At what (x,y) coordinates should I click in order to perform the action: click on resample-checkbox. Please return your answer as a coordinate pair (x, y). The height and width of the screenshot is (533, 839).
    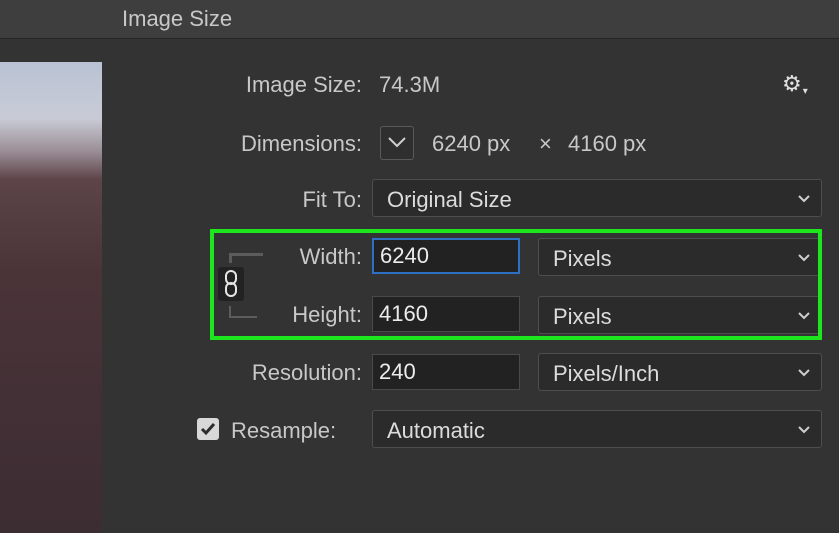
    Looking at the image, I should click on (208, 429).